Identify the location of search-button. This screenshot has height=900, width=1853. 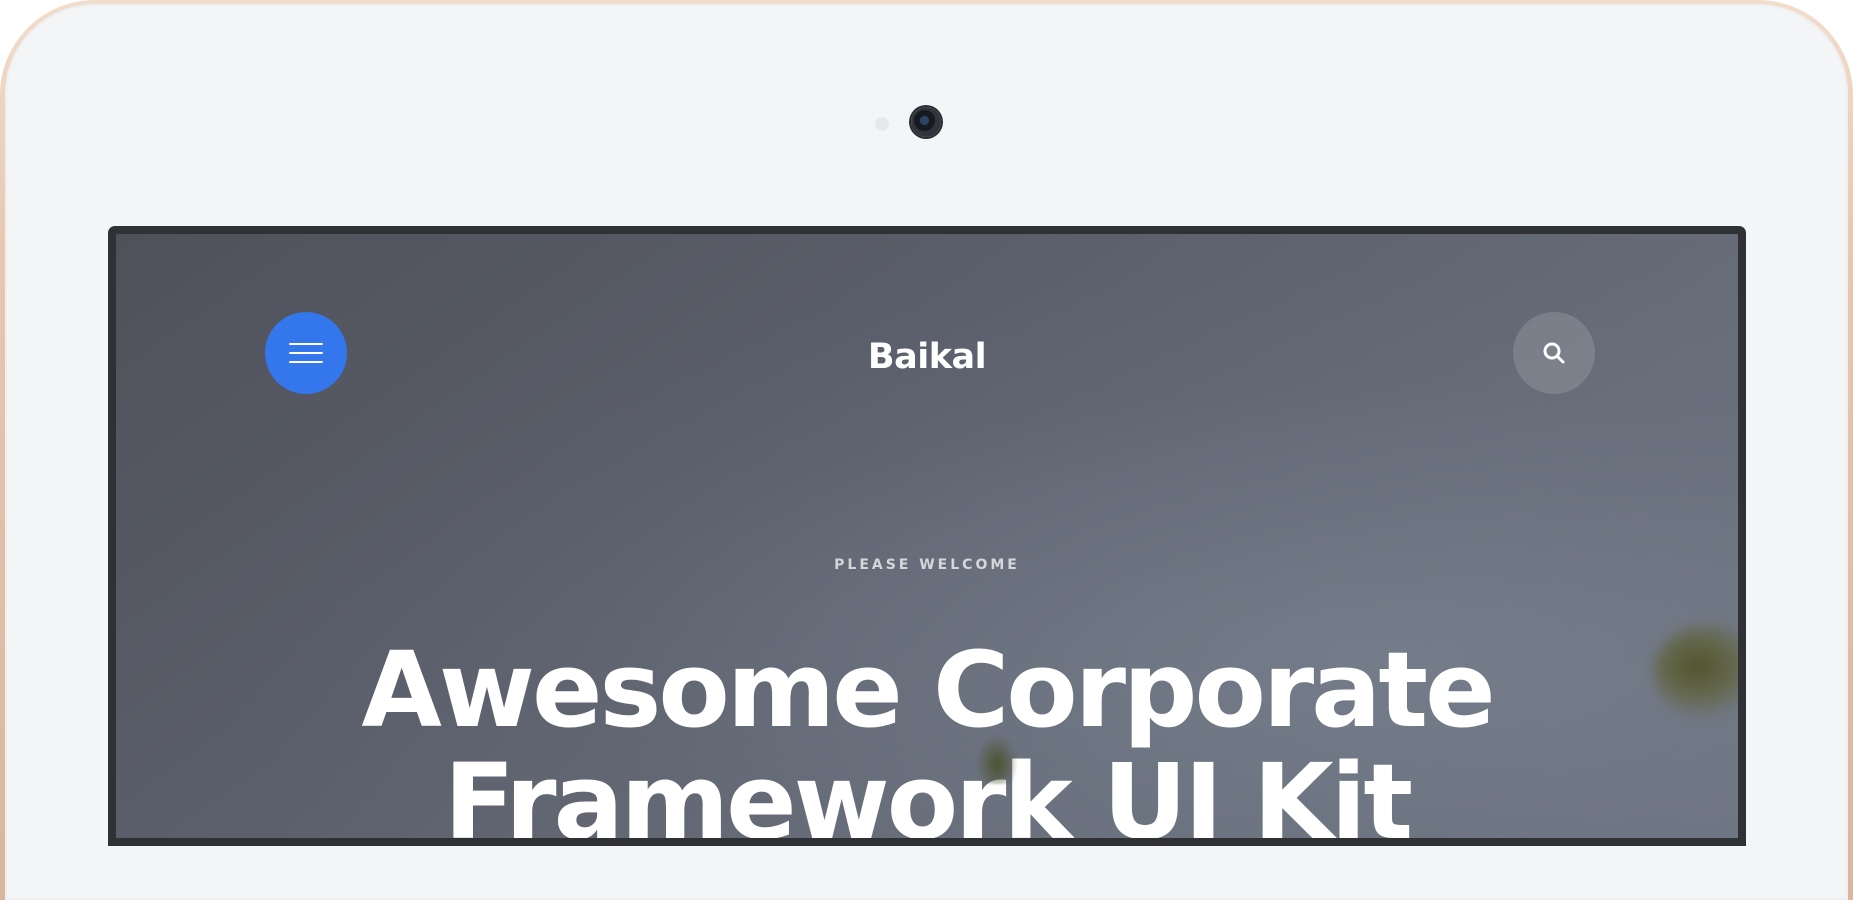
(1554, 353).